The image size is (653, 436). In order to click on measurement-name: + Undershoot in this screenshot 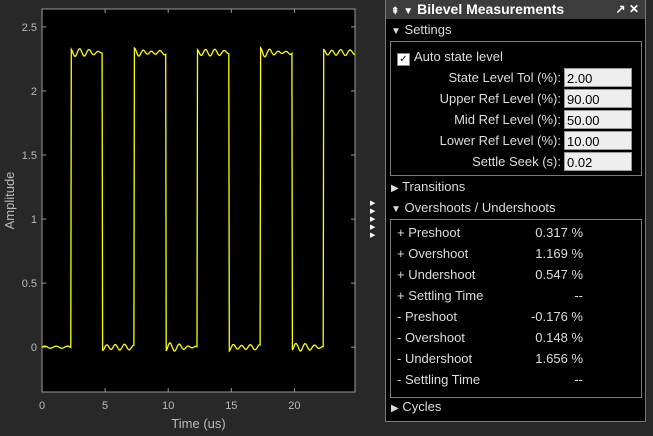, I will do `click(436, 274)`.